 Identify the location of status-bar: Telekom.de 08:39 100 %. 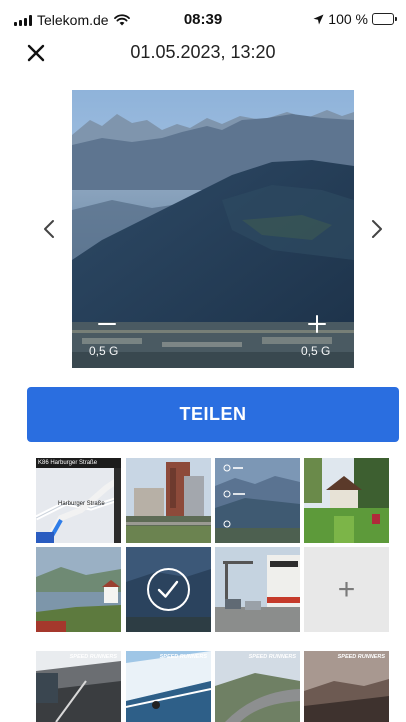
(203, 20).